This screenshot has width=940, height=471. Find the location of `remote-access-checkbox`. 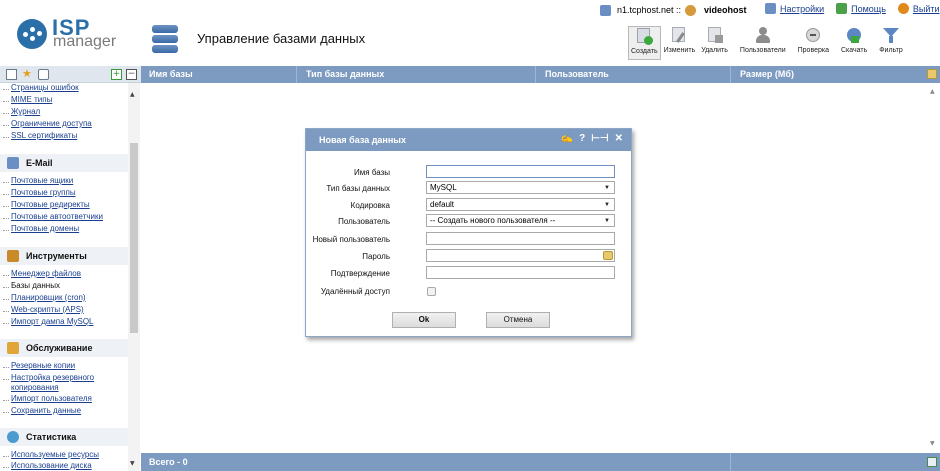

remote-access-checkbox is located at coordinates (431, 291).